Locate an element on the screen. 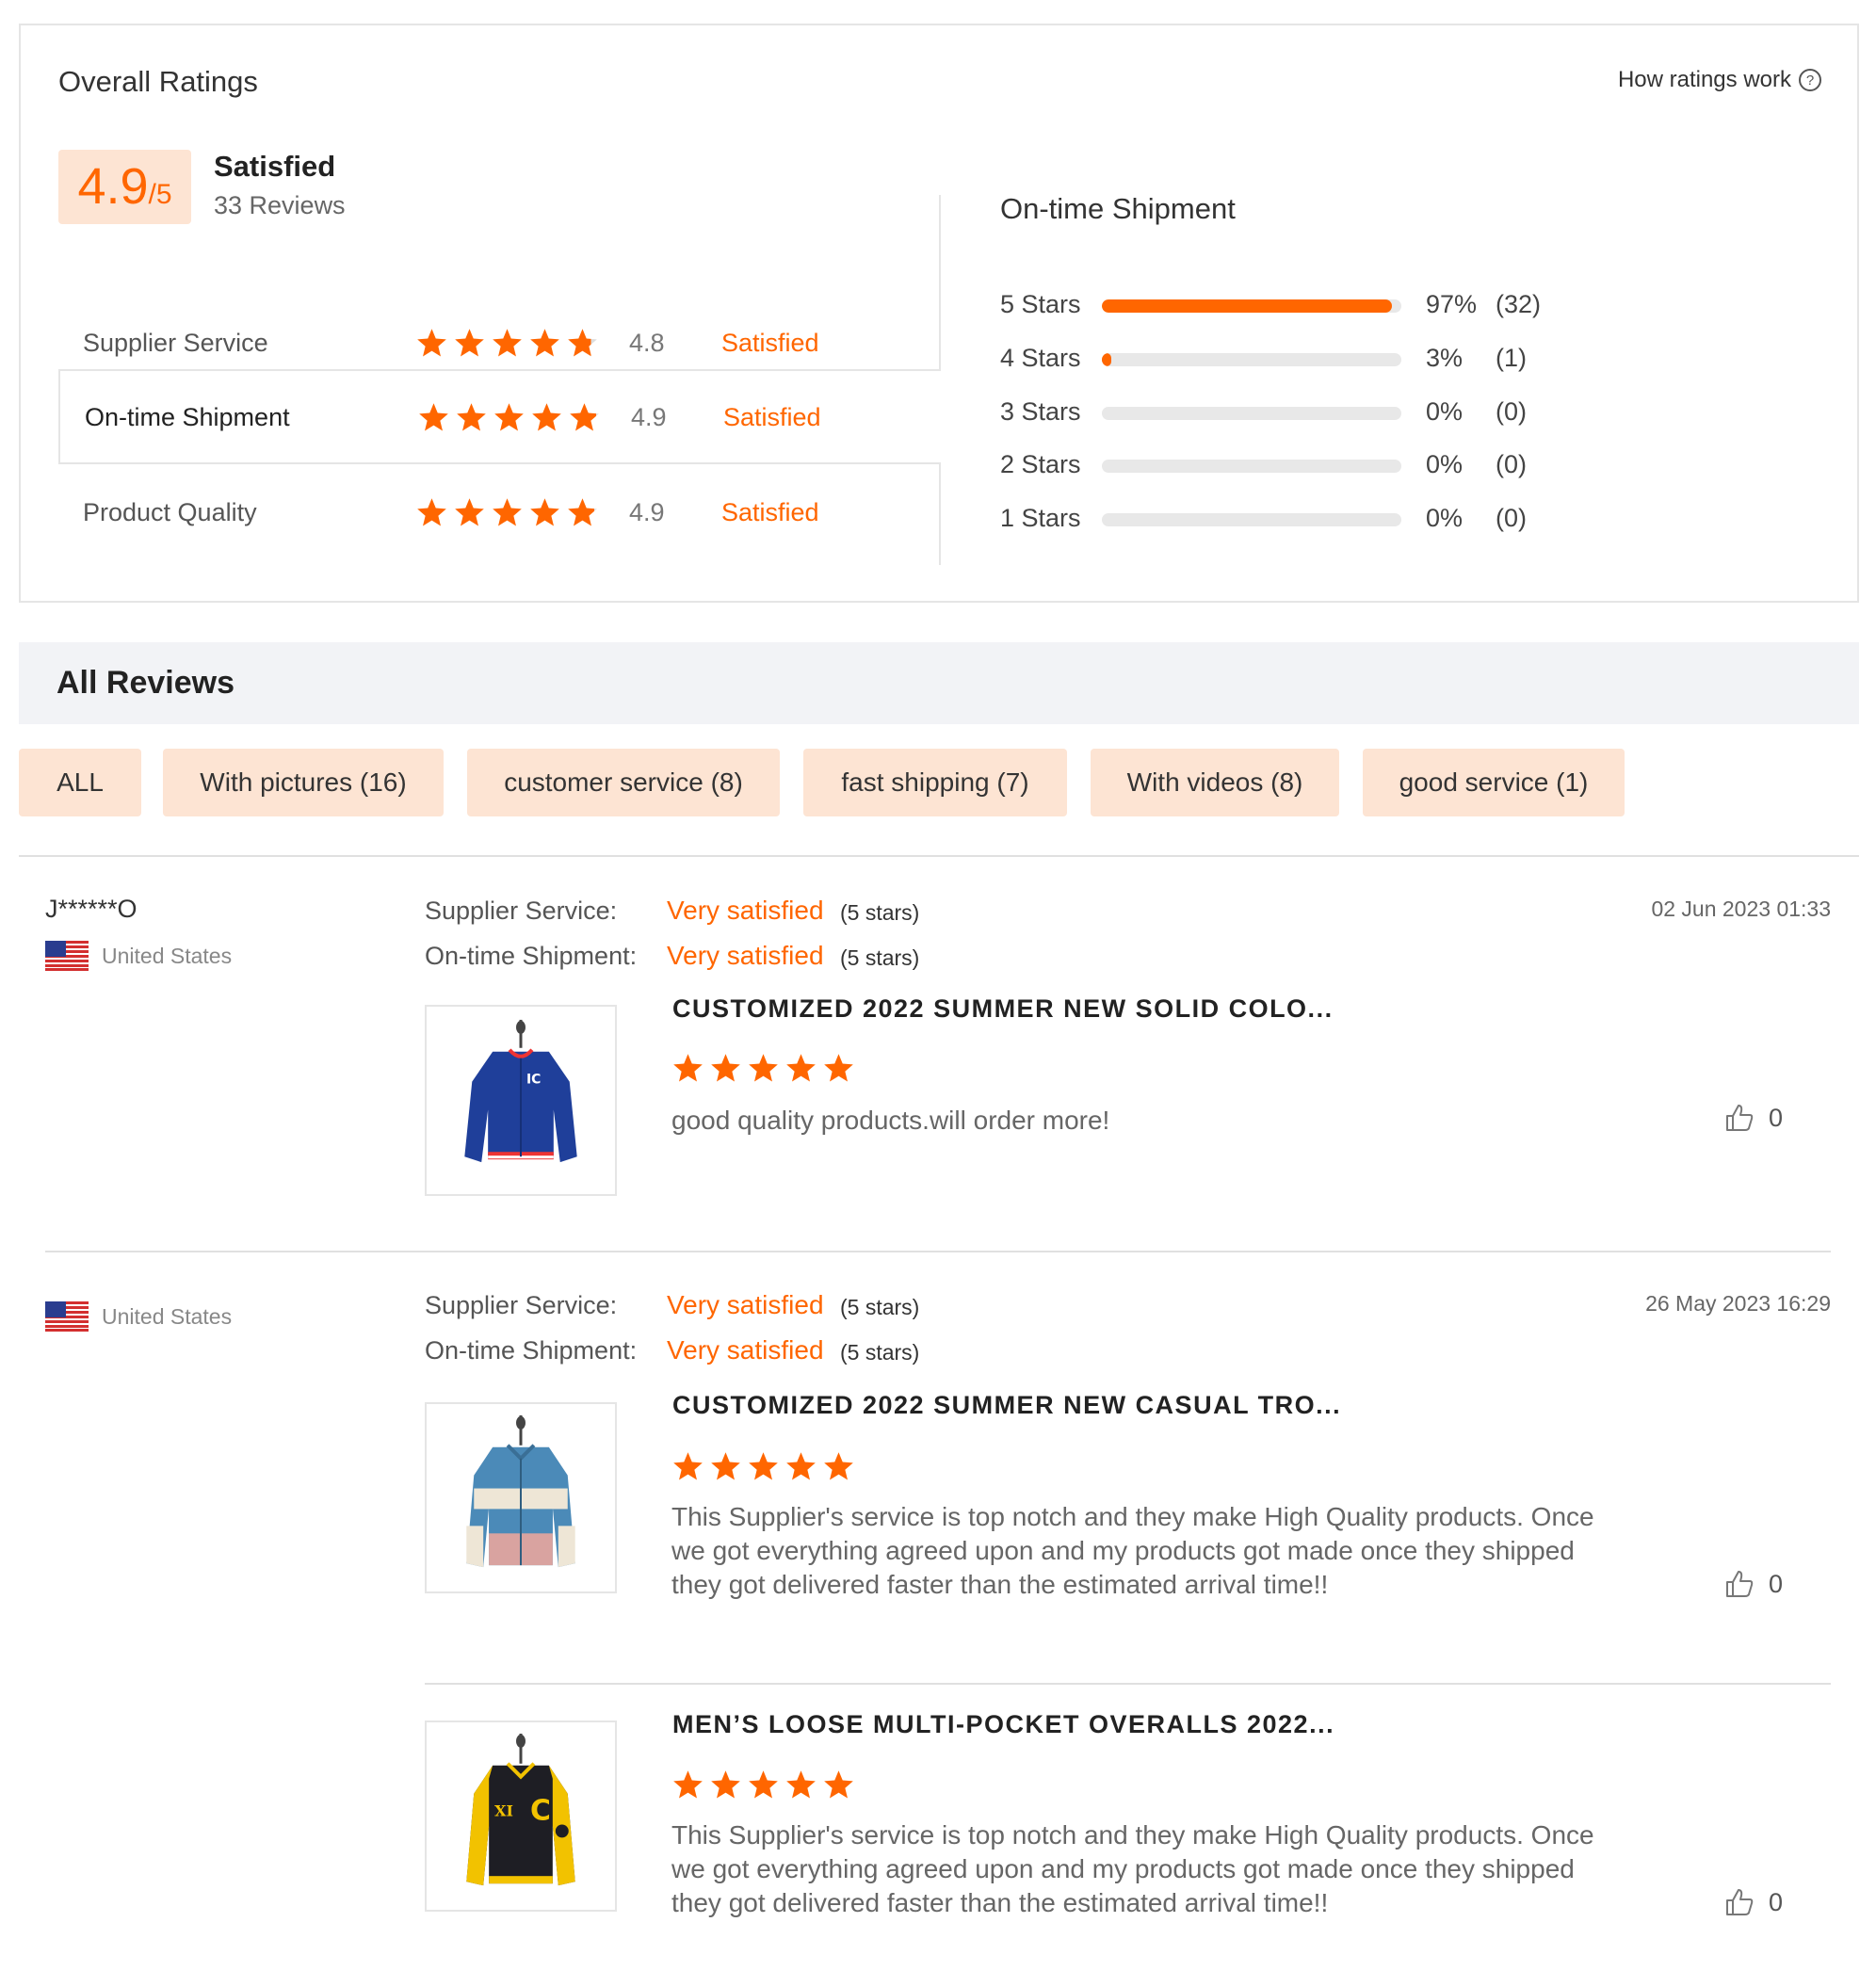  distribution-row-3-stars: 3 Stars 0% (0) is located at coordinates (1282, 412).